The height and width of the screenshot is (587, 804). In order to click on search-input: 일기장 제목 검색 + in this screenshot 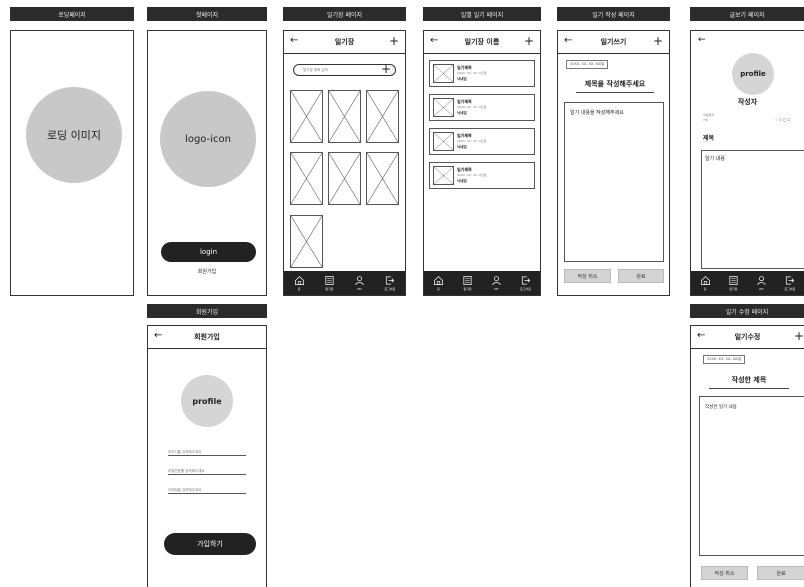, I will do `click(344, 69)`.